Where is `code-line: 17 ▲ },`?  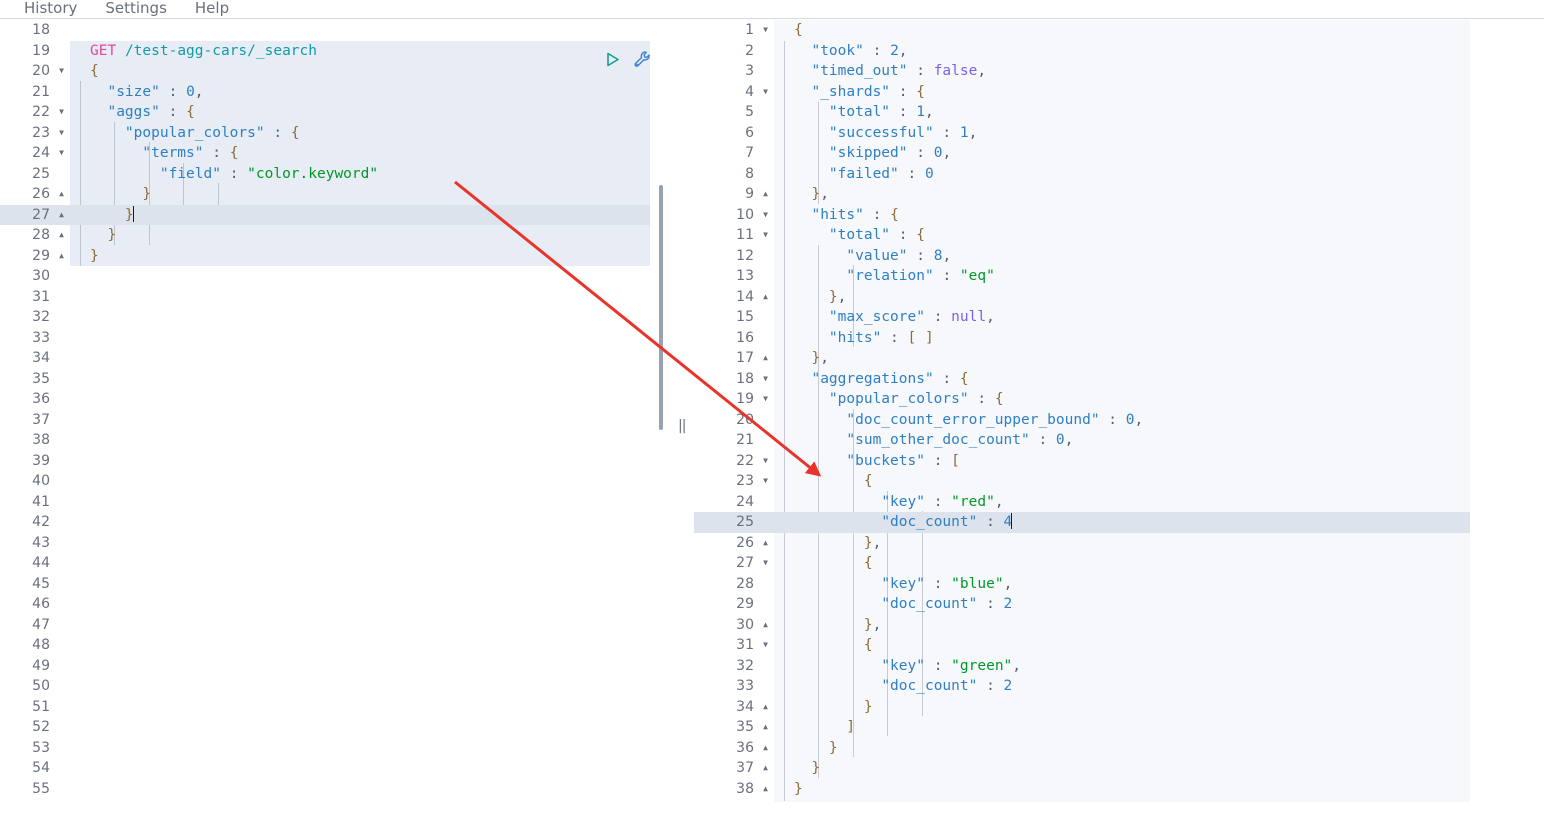
code-line: 17 ▲ }, is located at coordinates (1082, 358).